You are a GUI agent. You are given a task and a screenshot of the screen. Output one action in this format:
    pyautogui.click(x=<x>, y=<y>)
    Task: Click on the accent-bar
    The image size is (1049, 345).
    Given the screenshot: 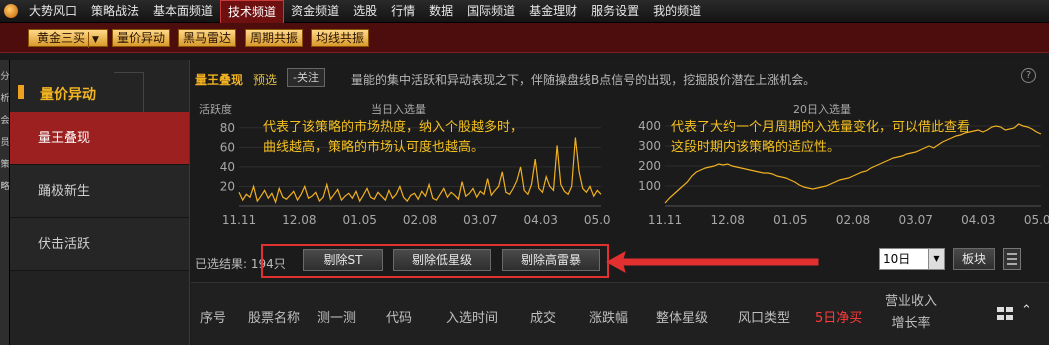 What is the action you would take?
    pyautogui.click(x=21, y=92)
    